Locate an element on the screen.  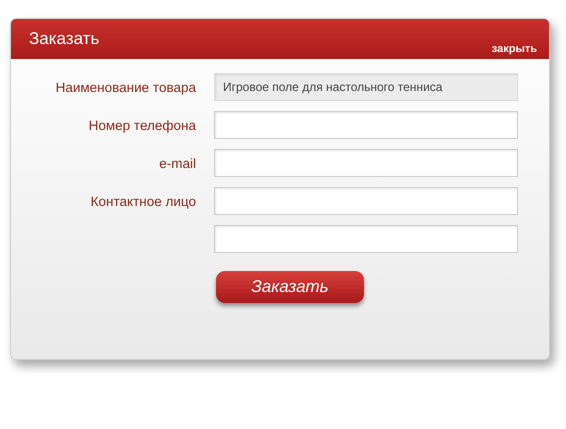
field-label: e-mail is located at coordinates (177, 163).